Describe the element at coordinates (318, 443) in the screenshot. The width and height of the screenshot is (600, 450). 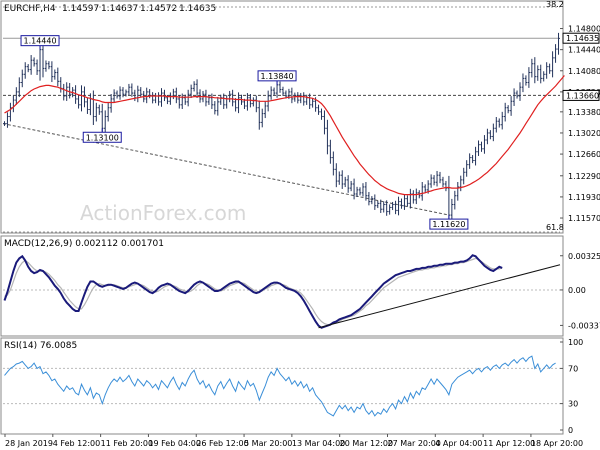
I see `x-tick-label: 13 Mar 04:00` at that location.